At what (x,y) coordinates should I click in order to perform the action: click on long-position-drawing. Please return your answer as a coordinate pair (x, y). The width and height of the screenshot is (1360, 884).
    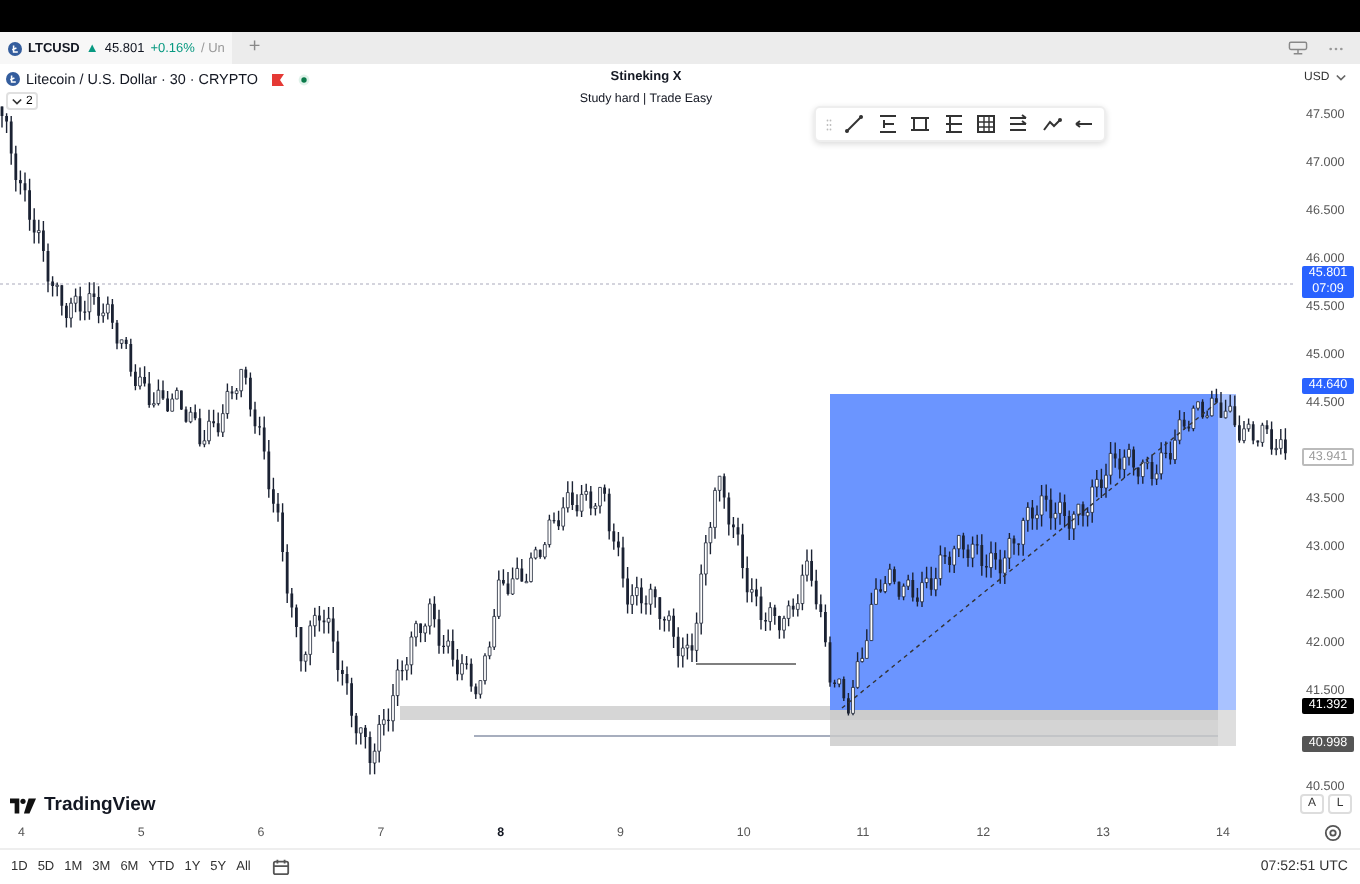
    Looking at the image, I should click on (1033, 570).